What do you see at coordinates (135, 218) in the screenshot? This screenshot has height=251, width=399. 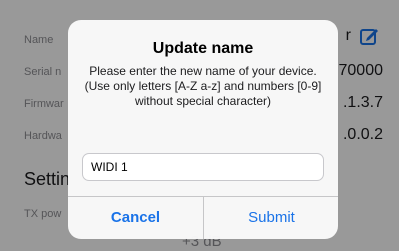 I see `cancel-button: Cancel` at bounding box center [135, 218].